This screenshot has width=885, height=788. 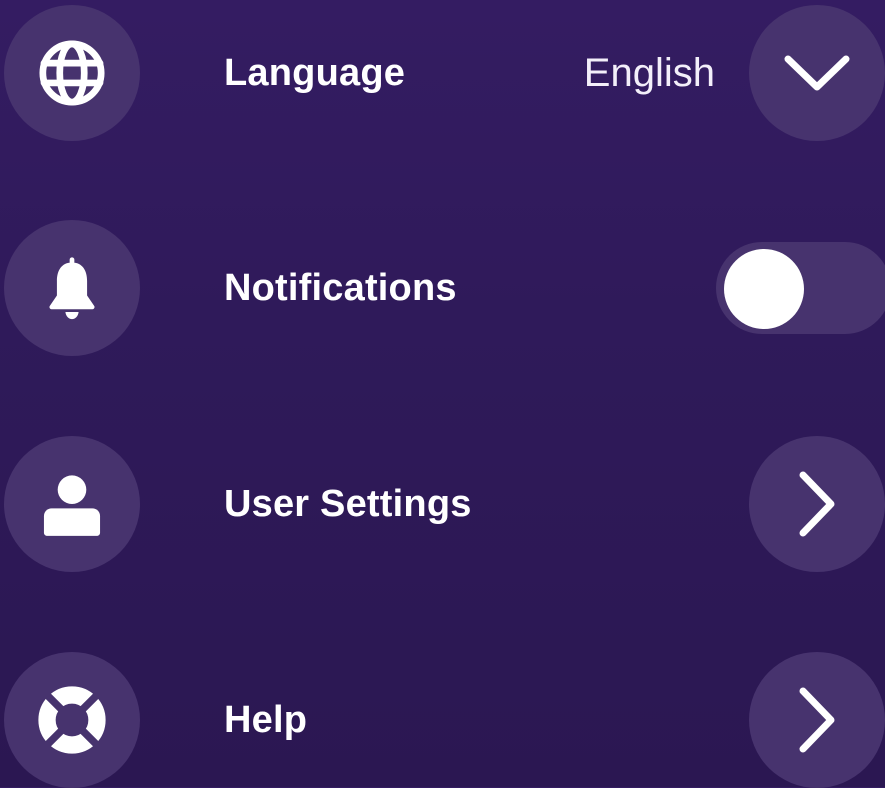 I want to click on user-settings-open-button, so click(x=817, y=504).